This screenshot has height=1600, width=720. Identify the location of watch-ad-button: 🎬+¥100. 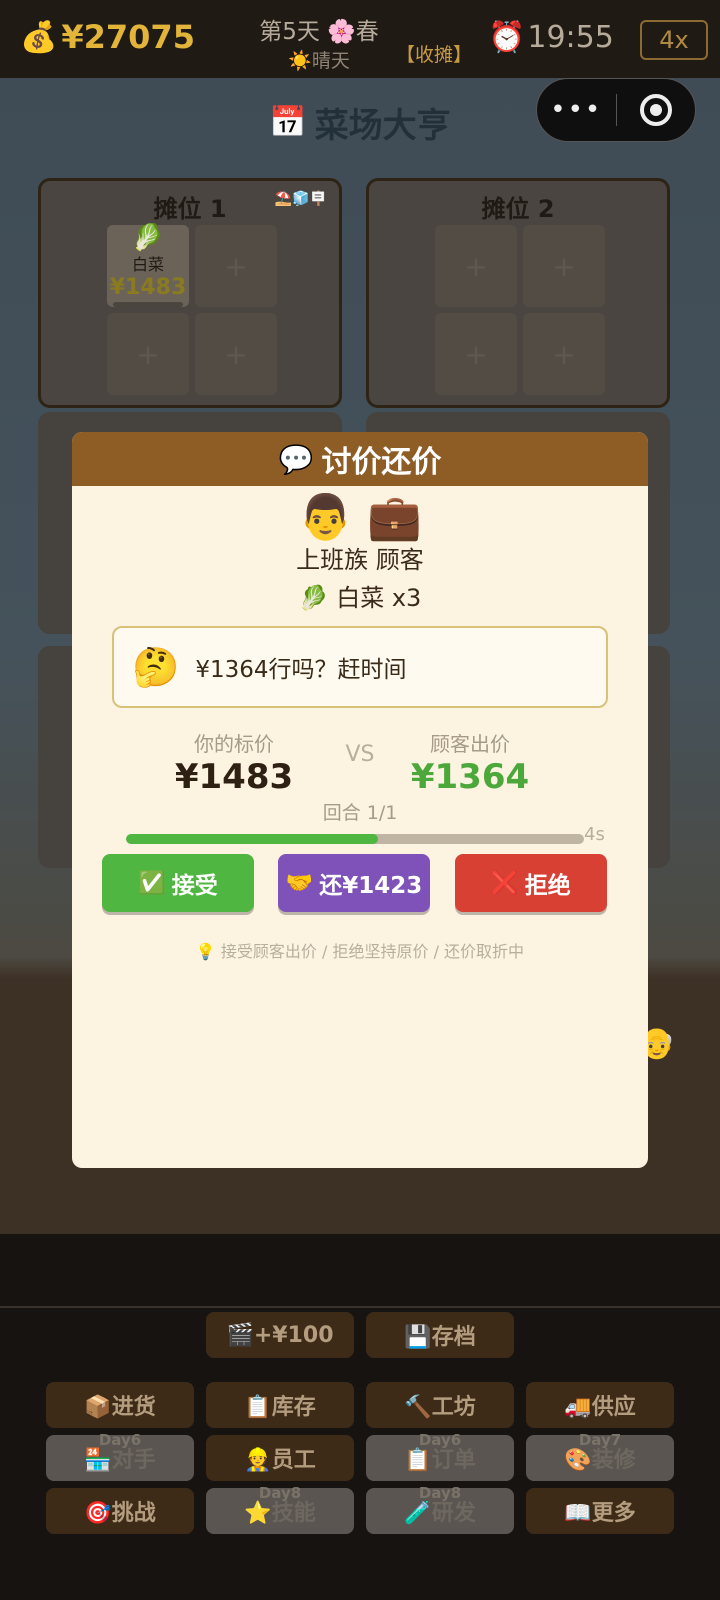
(280, 1335).